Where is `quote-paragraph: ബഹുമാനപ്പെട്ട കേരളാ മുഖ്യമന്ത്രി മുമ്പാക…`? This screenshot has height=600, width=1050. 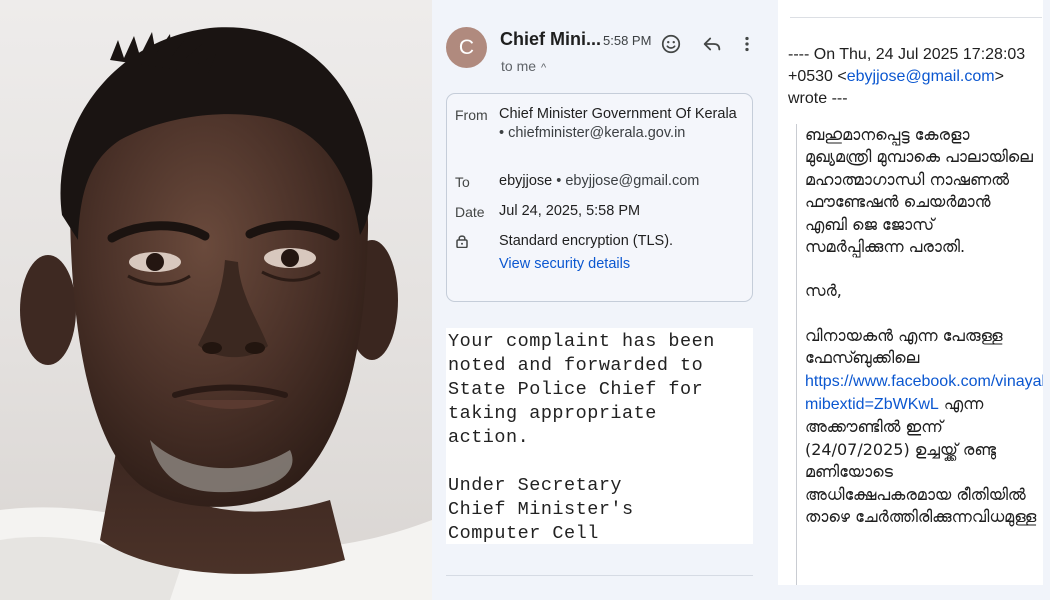
quote-paragraph: ബഹുമാനപ്പെട്ട കേരളാ മുഖ്യമന്ത്രി മുമ്പാക… is located at coordinates (919, 191).